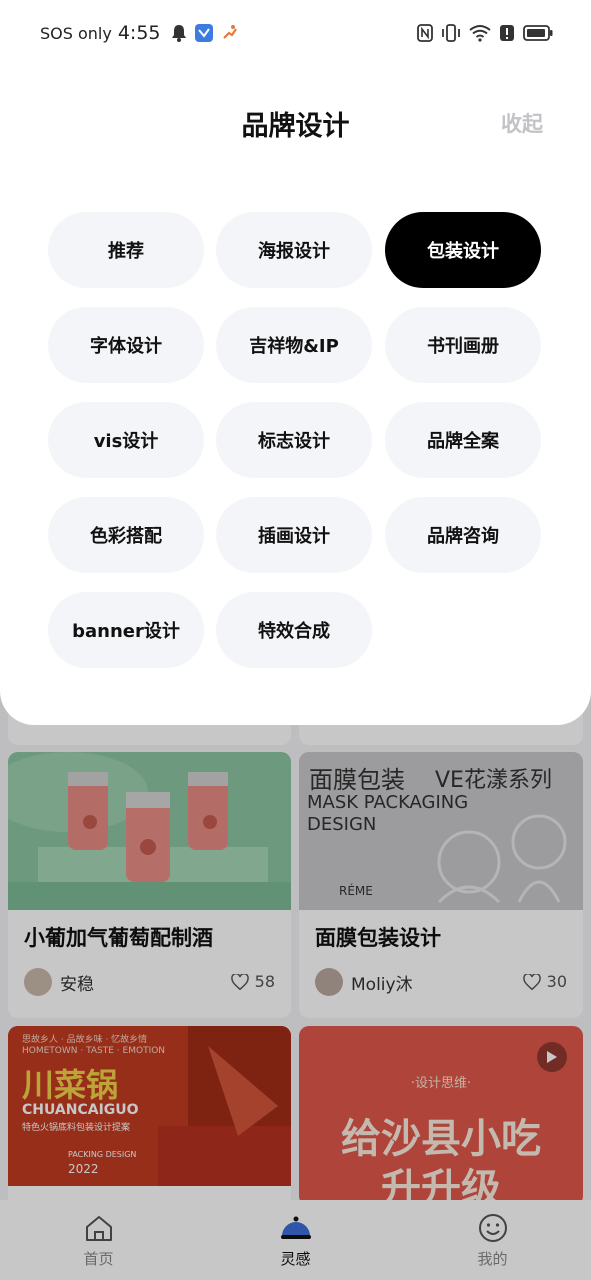 This screenshot has width=591, height=1280. What do you see at coordinates (294, 440) in the screenshot?
I see `chip-logo-design: 标志设计` at bounding box center [294, 440].